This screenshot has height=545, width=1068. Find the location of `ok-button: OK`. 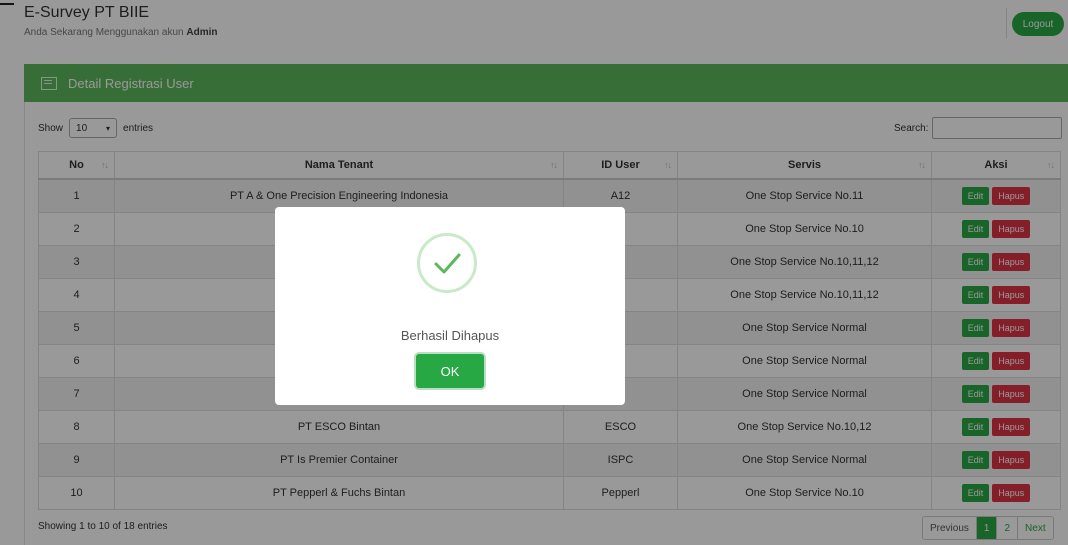

ok-button: OK is located at coordinates (450, 371).